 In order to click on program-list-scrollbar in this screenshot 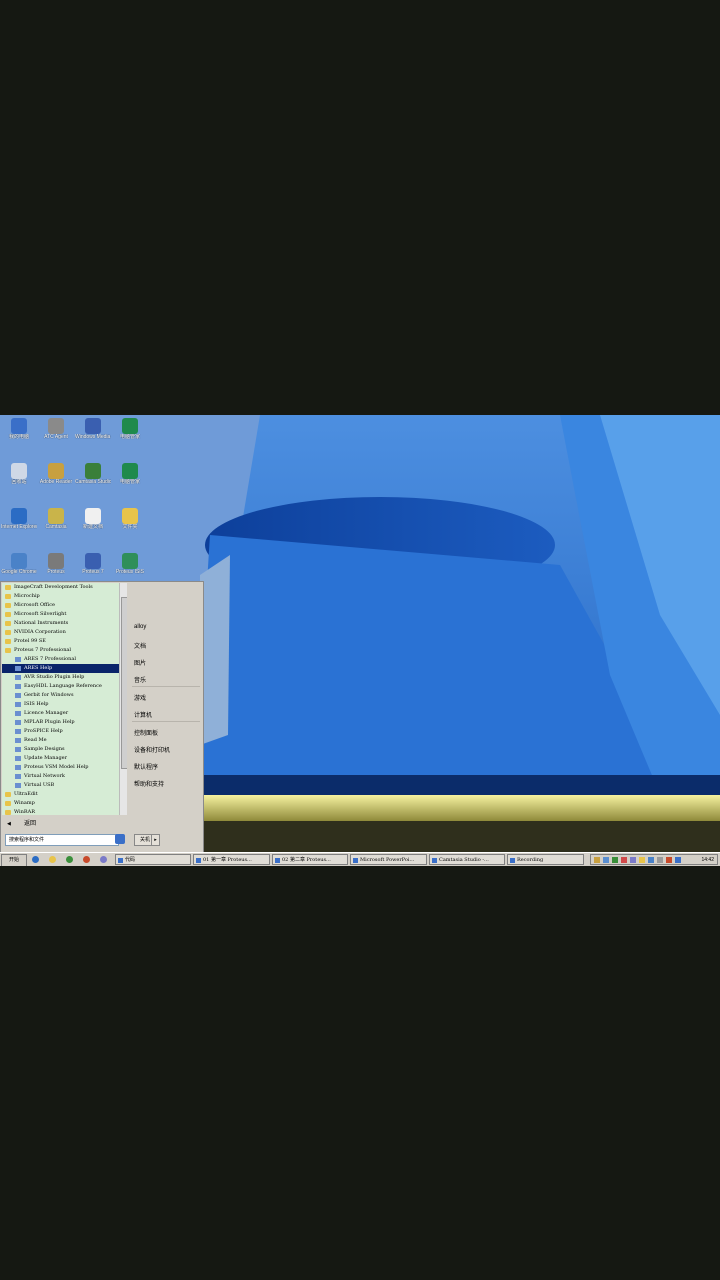, I will do `click(123, 699)`.